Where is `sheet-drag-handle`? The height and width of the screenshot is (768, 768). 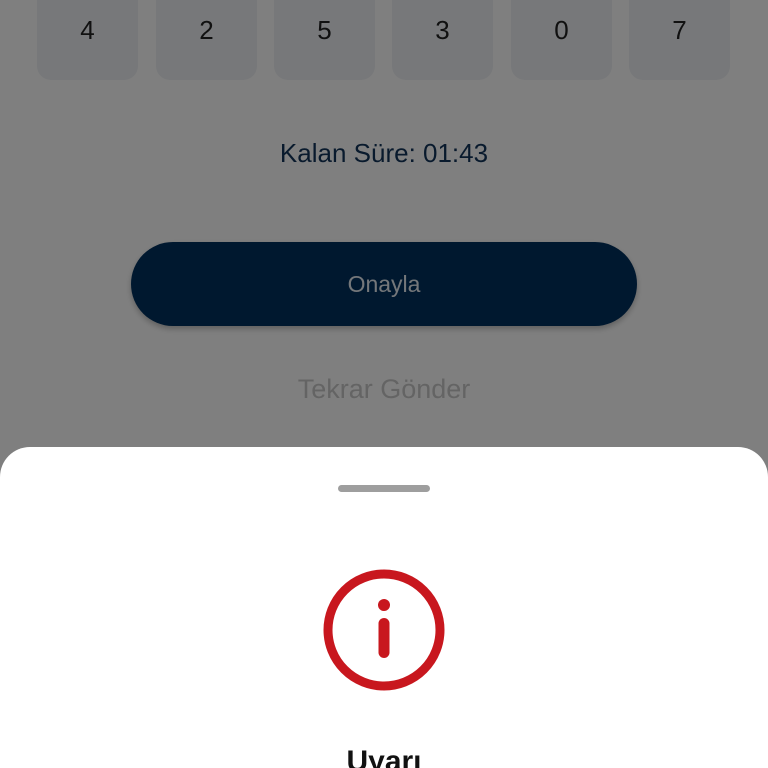
sheet-drag-handle is located at coordinates (384, 488).